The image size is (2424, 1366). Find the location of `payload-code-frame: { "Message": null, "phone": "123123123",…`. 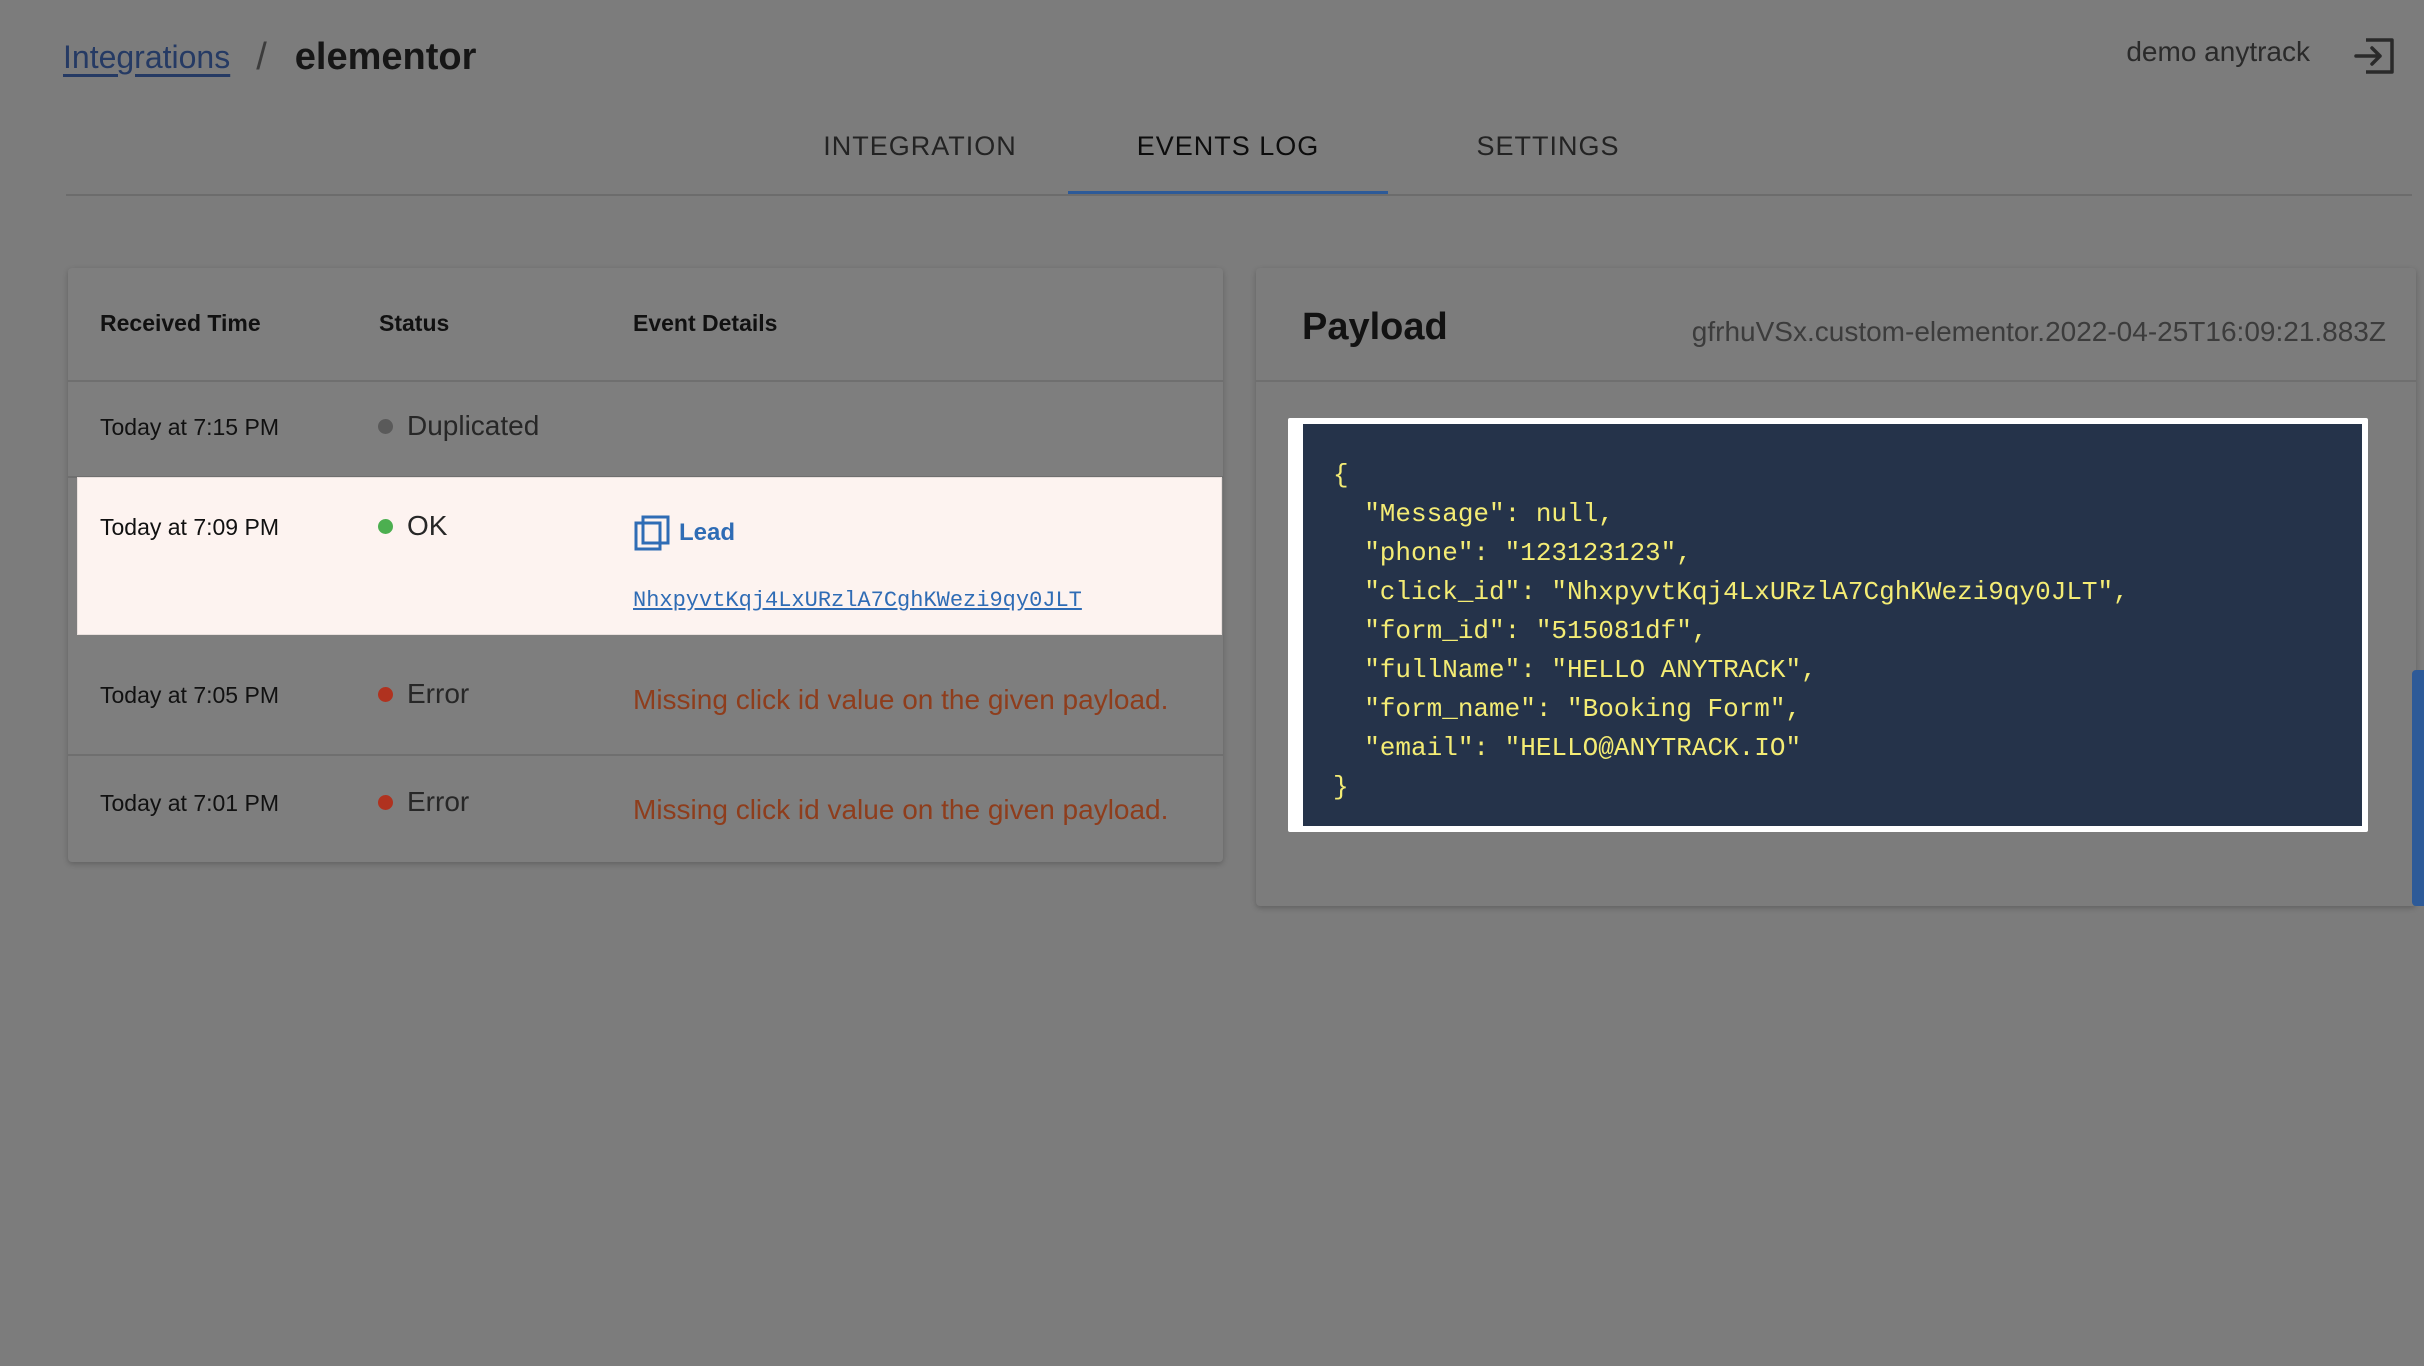

payload-code-frame: { "Message": null, "phone": "123123123",… is located at coordinates (1828, 625).